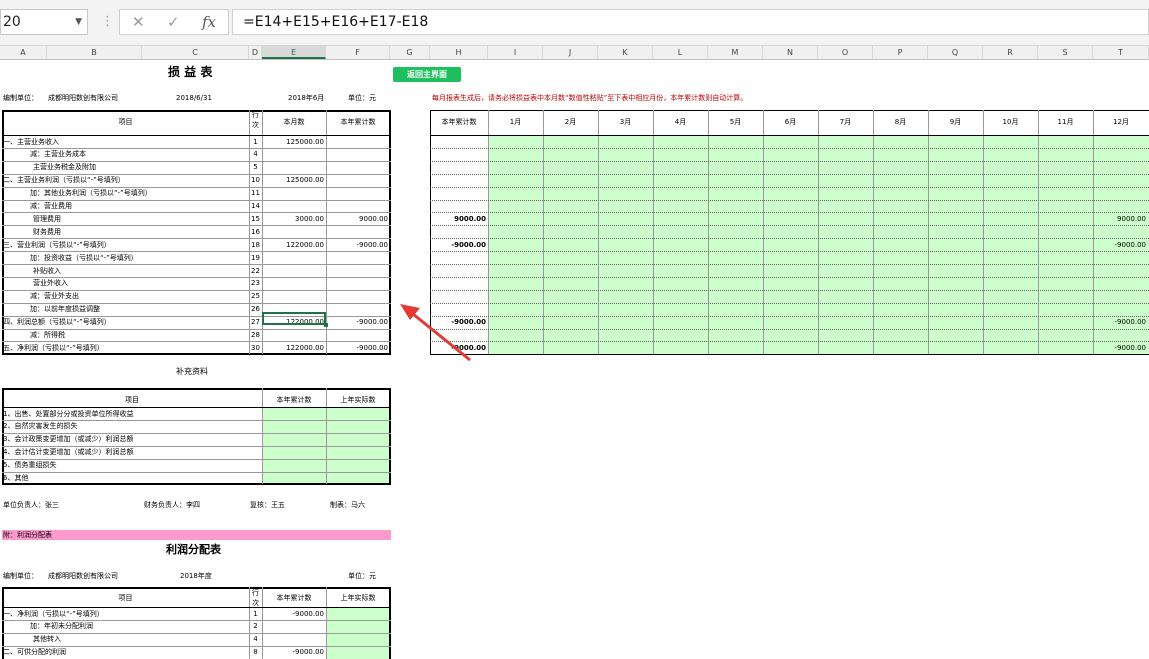  Describe the element at coordinates (83, 98) in the screenshot. I see `company-name: 成都明阳数创有限公司` at that location.